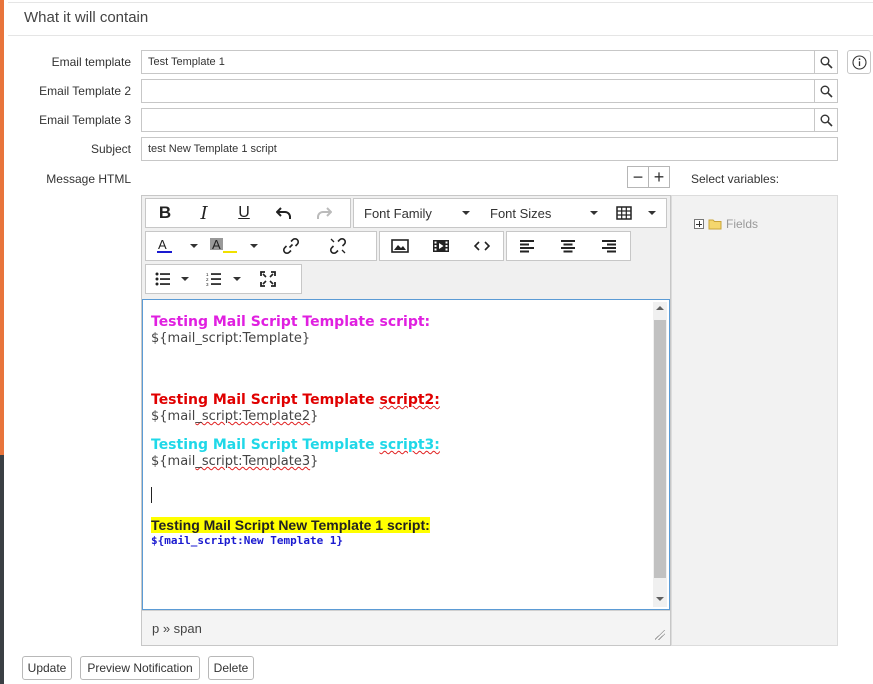 Image resolution: width=873 pixels, height=684 pixels. Describe the element at coordinates (521, 213) in the screenshot. I see `font-sizes-label: Font Sizes` at that location.